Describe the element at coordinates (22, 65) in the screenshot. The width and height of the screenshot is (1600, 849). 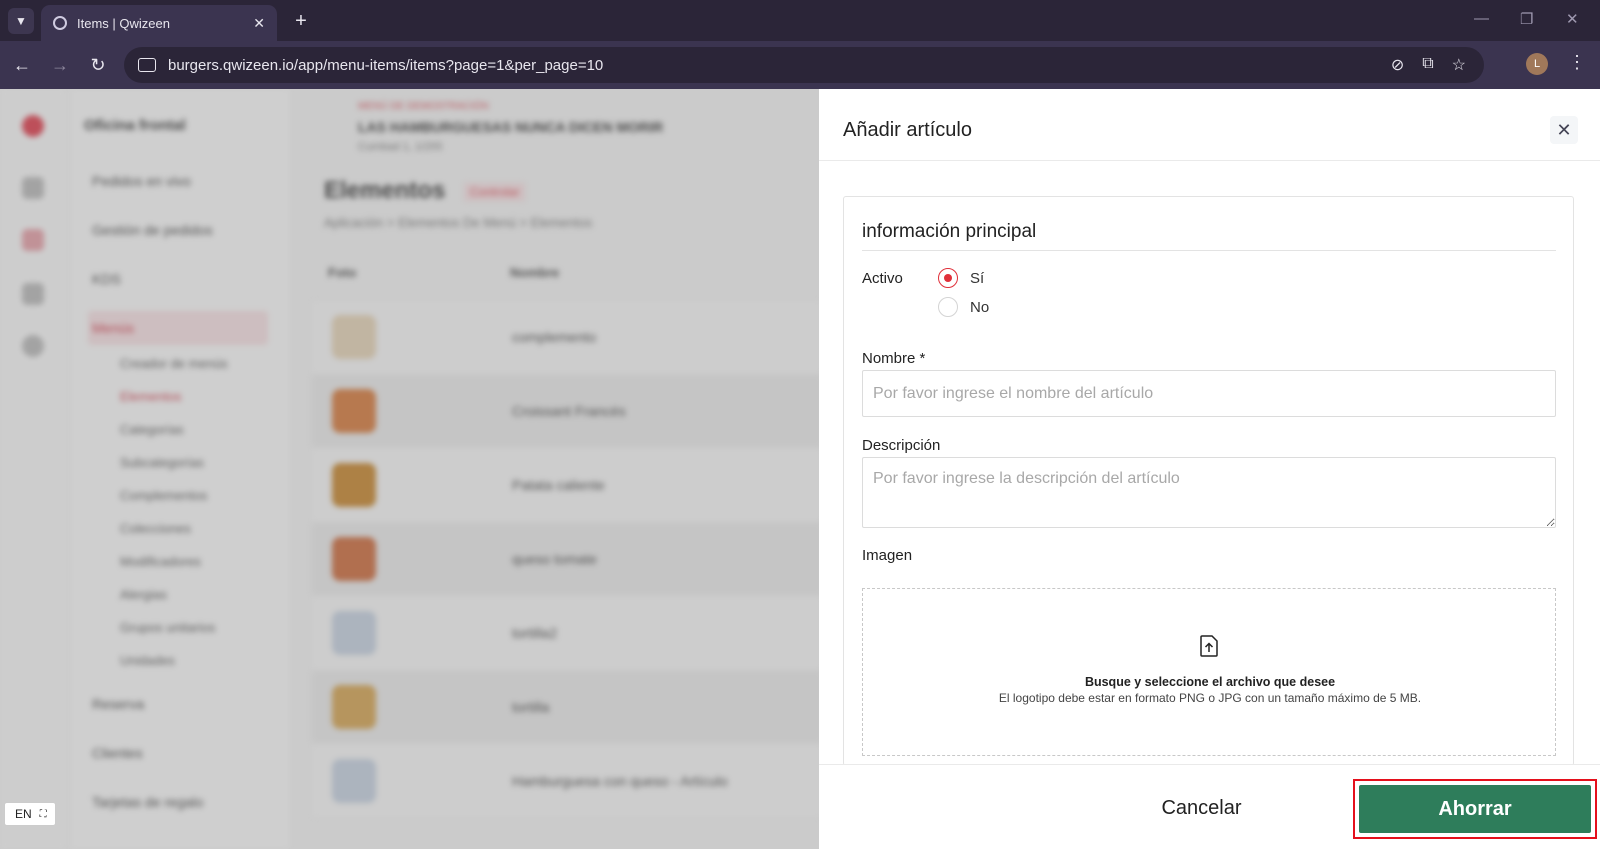
I see `back-icon: ←` at that location.